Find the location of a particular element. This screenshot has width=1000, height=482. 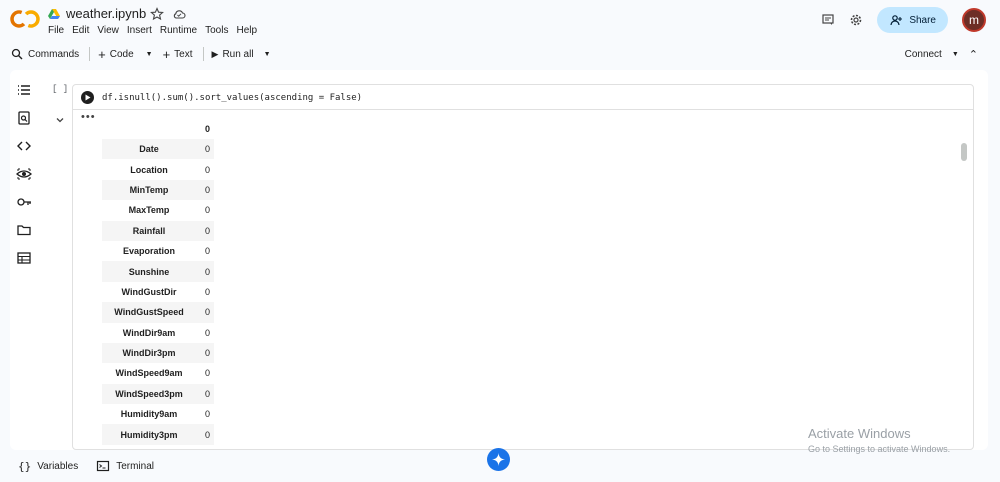

table-header-row: 0 is located at coordinates (158, 129).